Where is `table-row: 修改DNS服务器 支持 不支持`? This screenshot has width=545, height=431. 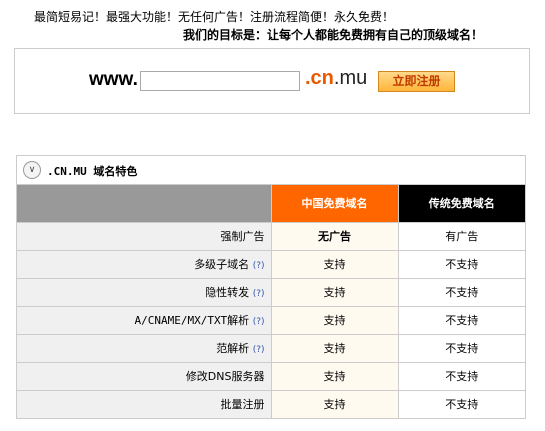 table-row: 修改DNS服务器 支持 不支持 is located at coordinates (271, 376).